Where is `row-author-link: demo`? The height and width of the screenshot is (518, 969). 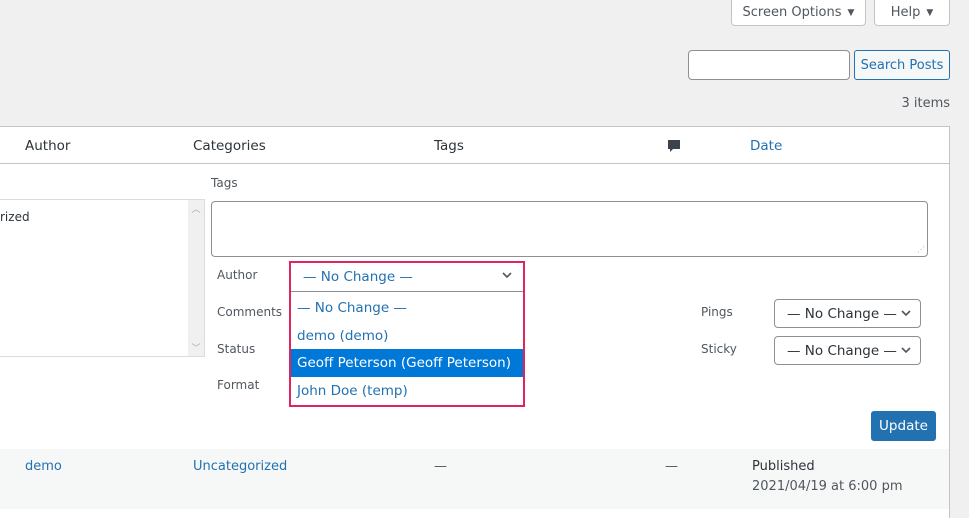
row-author-link: demo is located at coordinates (43, 466).